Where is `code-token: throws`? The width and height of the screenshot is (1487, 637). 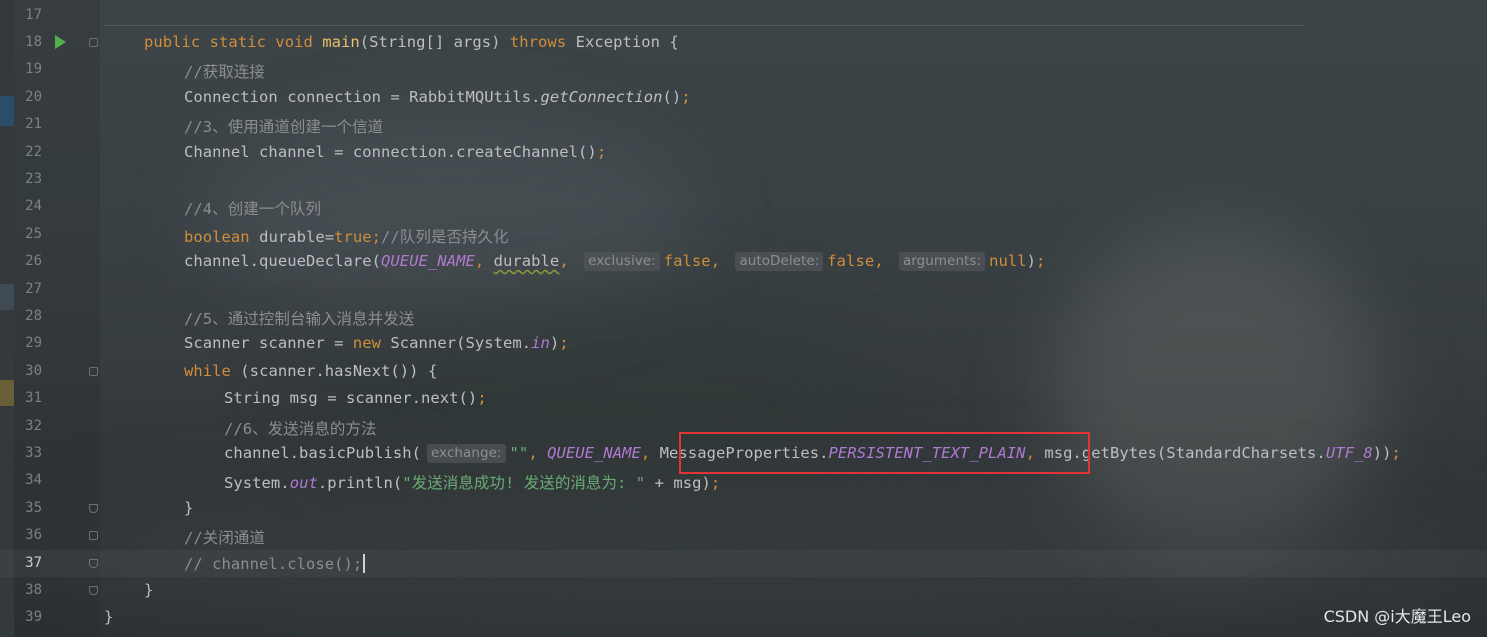
code-token: throws is located at coordinates (538, 41).